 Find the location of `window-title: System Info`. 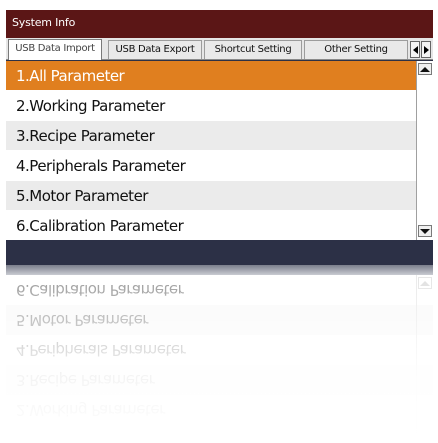

window-title: System Info is located at coordinates (219, 24).